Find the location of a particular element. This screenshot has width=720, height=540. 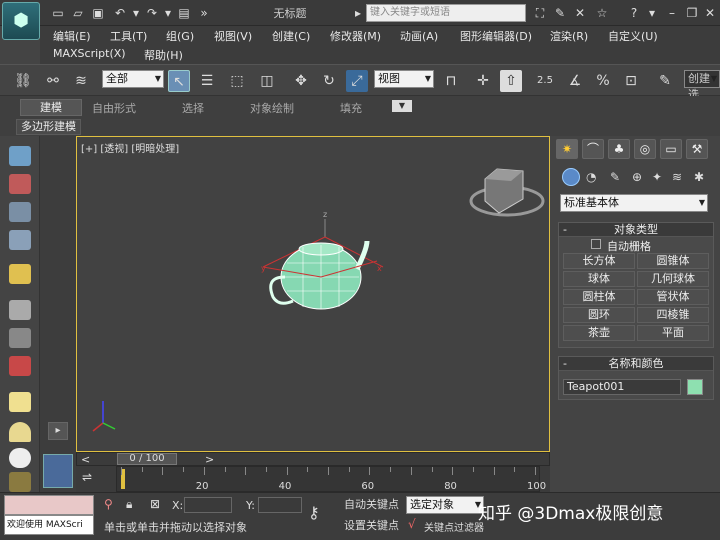

select-and-move-icon: ✥ is located at coordinates (301, 81).